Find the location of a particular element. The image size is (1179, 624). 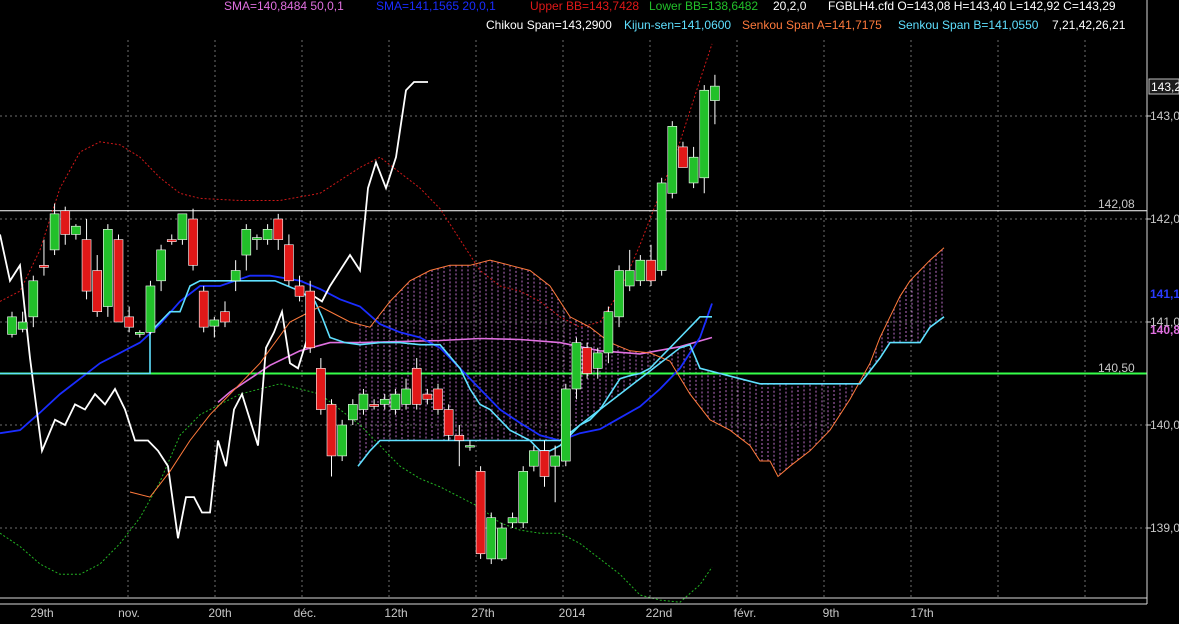

last-price-tag-text: 143,2 is located at coordinates (1165, 87).